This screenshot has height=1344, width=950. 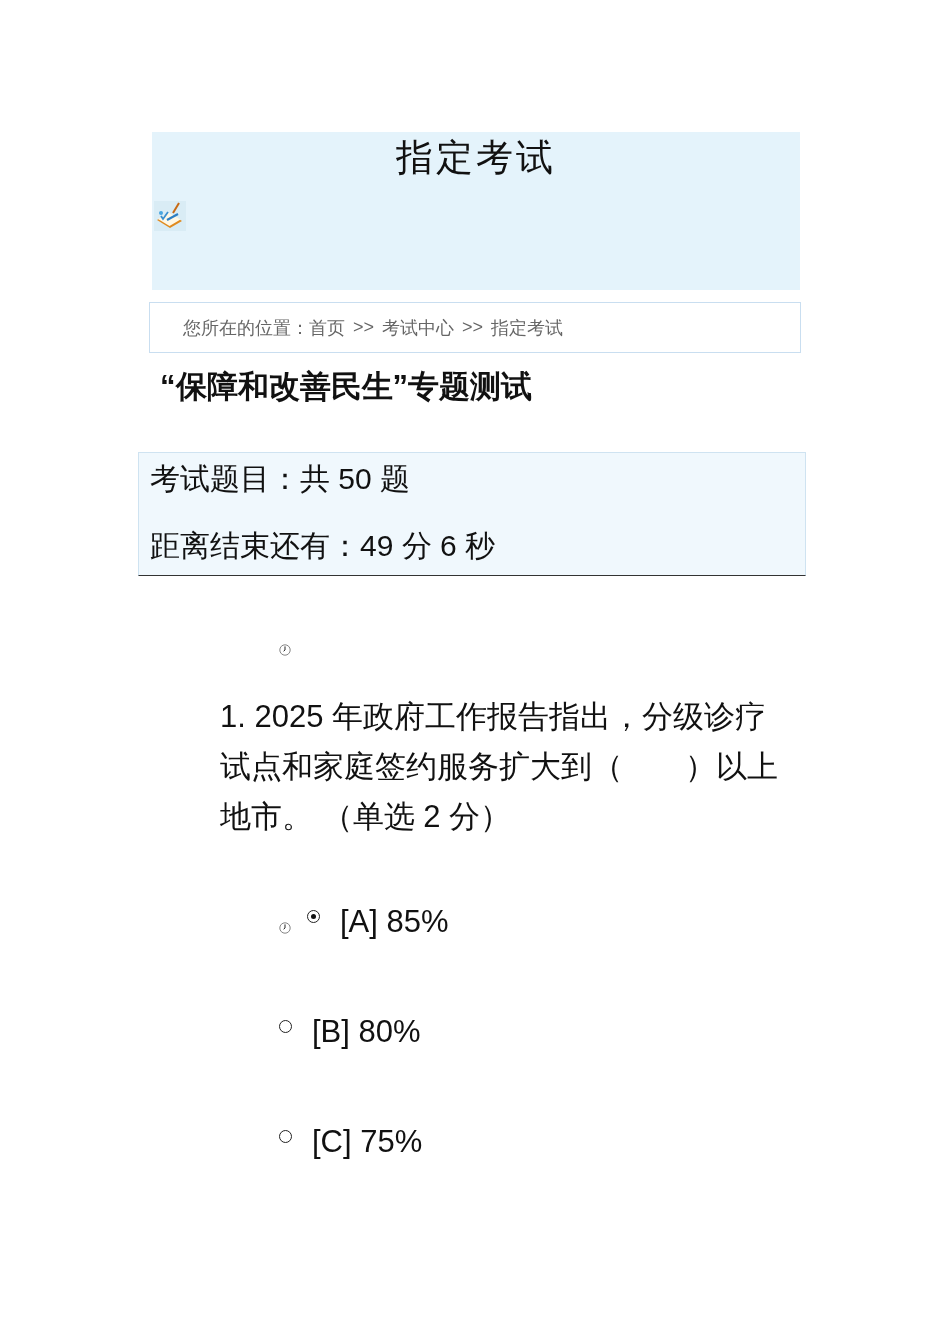 What do you see at coordinates (281, 479) in the screenshot?
I see `question-count: 考试题目：共 50 题` at bounding box center [281, 479].